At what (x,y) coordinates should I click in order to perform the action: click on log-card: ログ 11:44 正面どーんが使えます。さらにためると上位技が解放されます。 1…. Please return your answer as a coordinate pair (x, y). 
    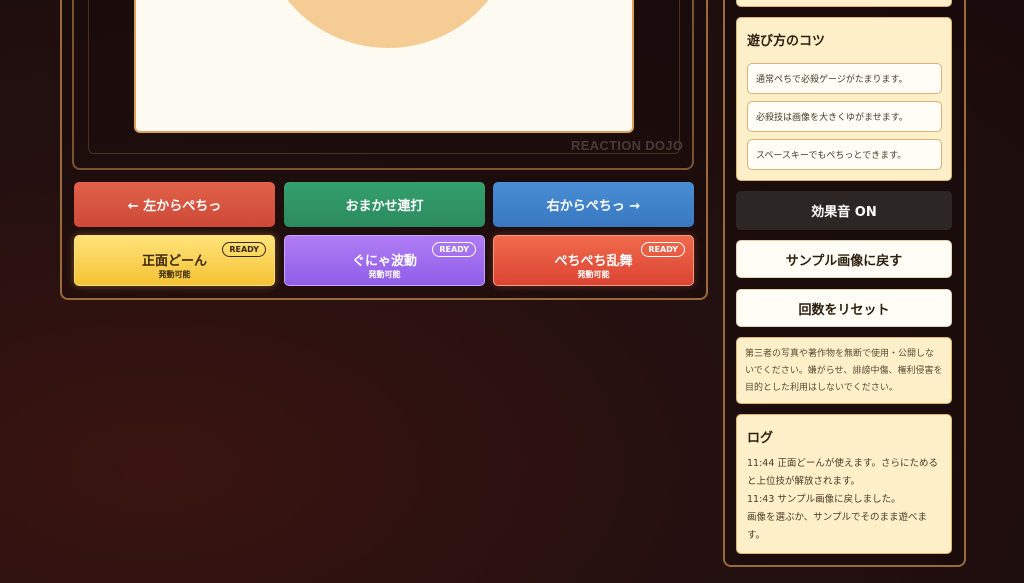
    Looking at the image, I should click on (844, 484).